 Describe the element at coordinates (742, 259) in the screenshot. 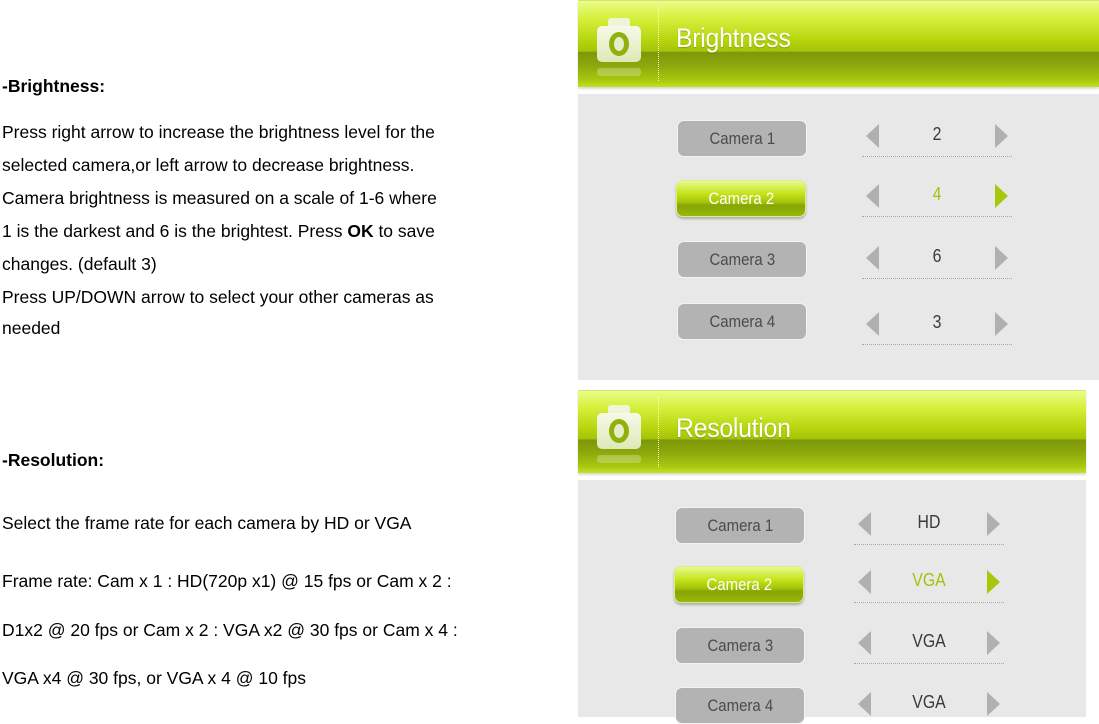

I see `brightness-camera-3-button: Camera 3` at that location.